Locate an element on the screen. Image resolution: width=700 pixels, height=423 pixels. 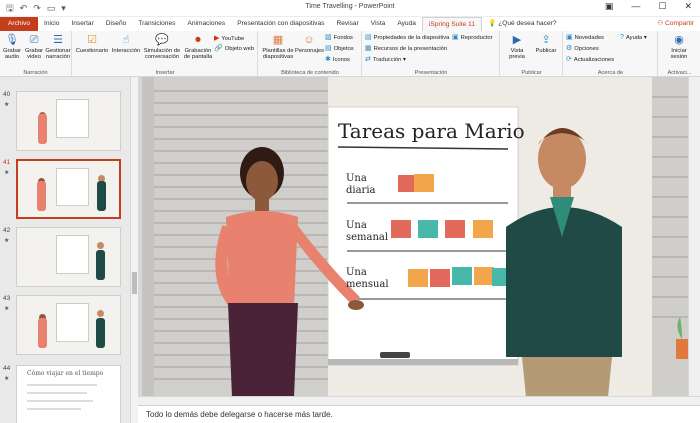
record-video-button: ⎚ Grabar video is located at coordinates (34, 46).